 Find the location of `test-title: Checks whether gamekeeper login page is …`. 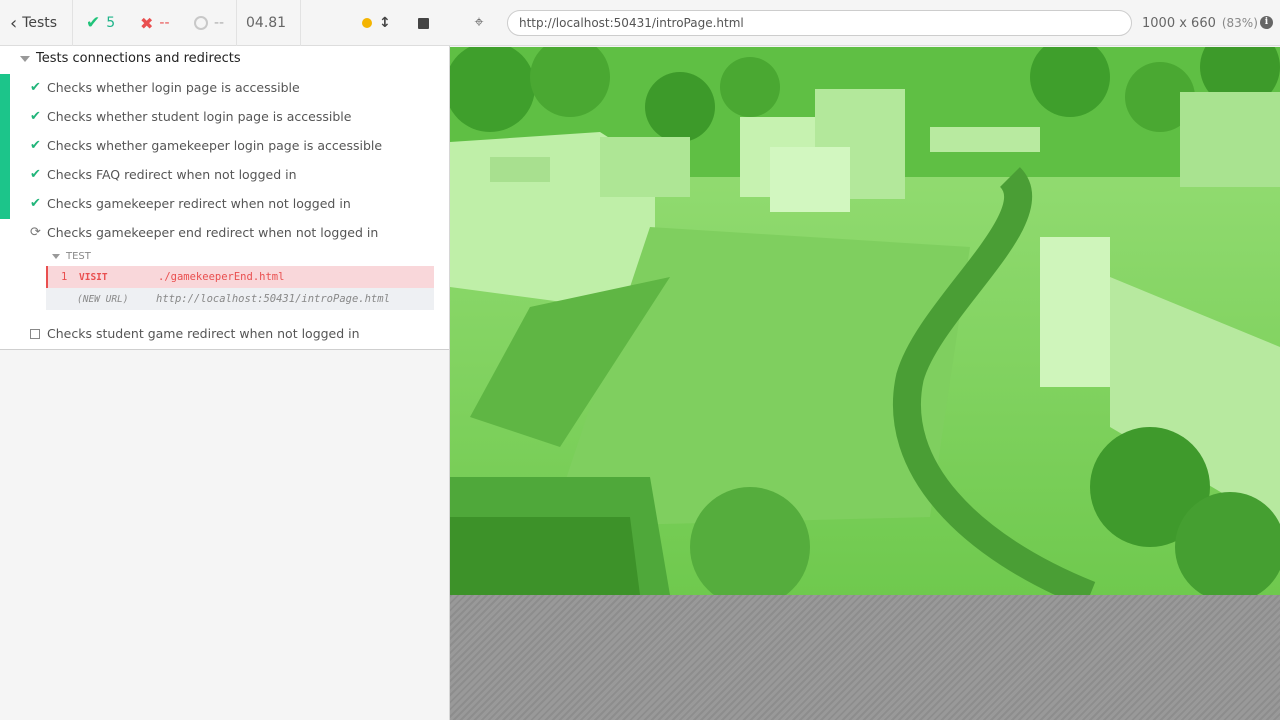

test-title: Checks whether gamekeeper login page is … is located at coordinates (215, 145).